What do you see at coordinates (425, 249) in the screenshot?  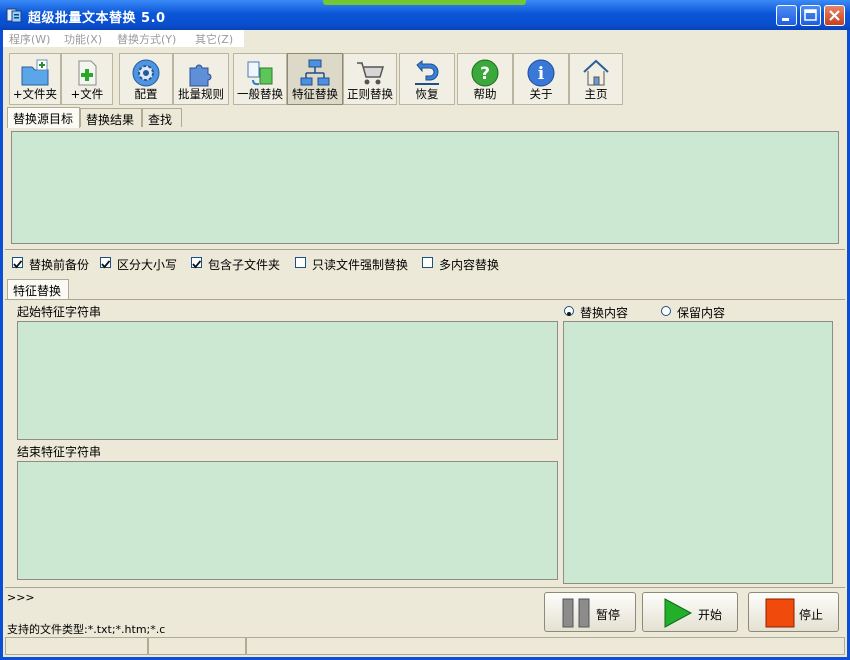 I see `separator` at bounding box center [425, 249].